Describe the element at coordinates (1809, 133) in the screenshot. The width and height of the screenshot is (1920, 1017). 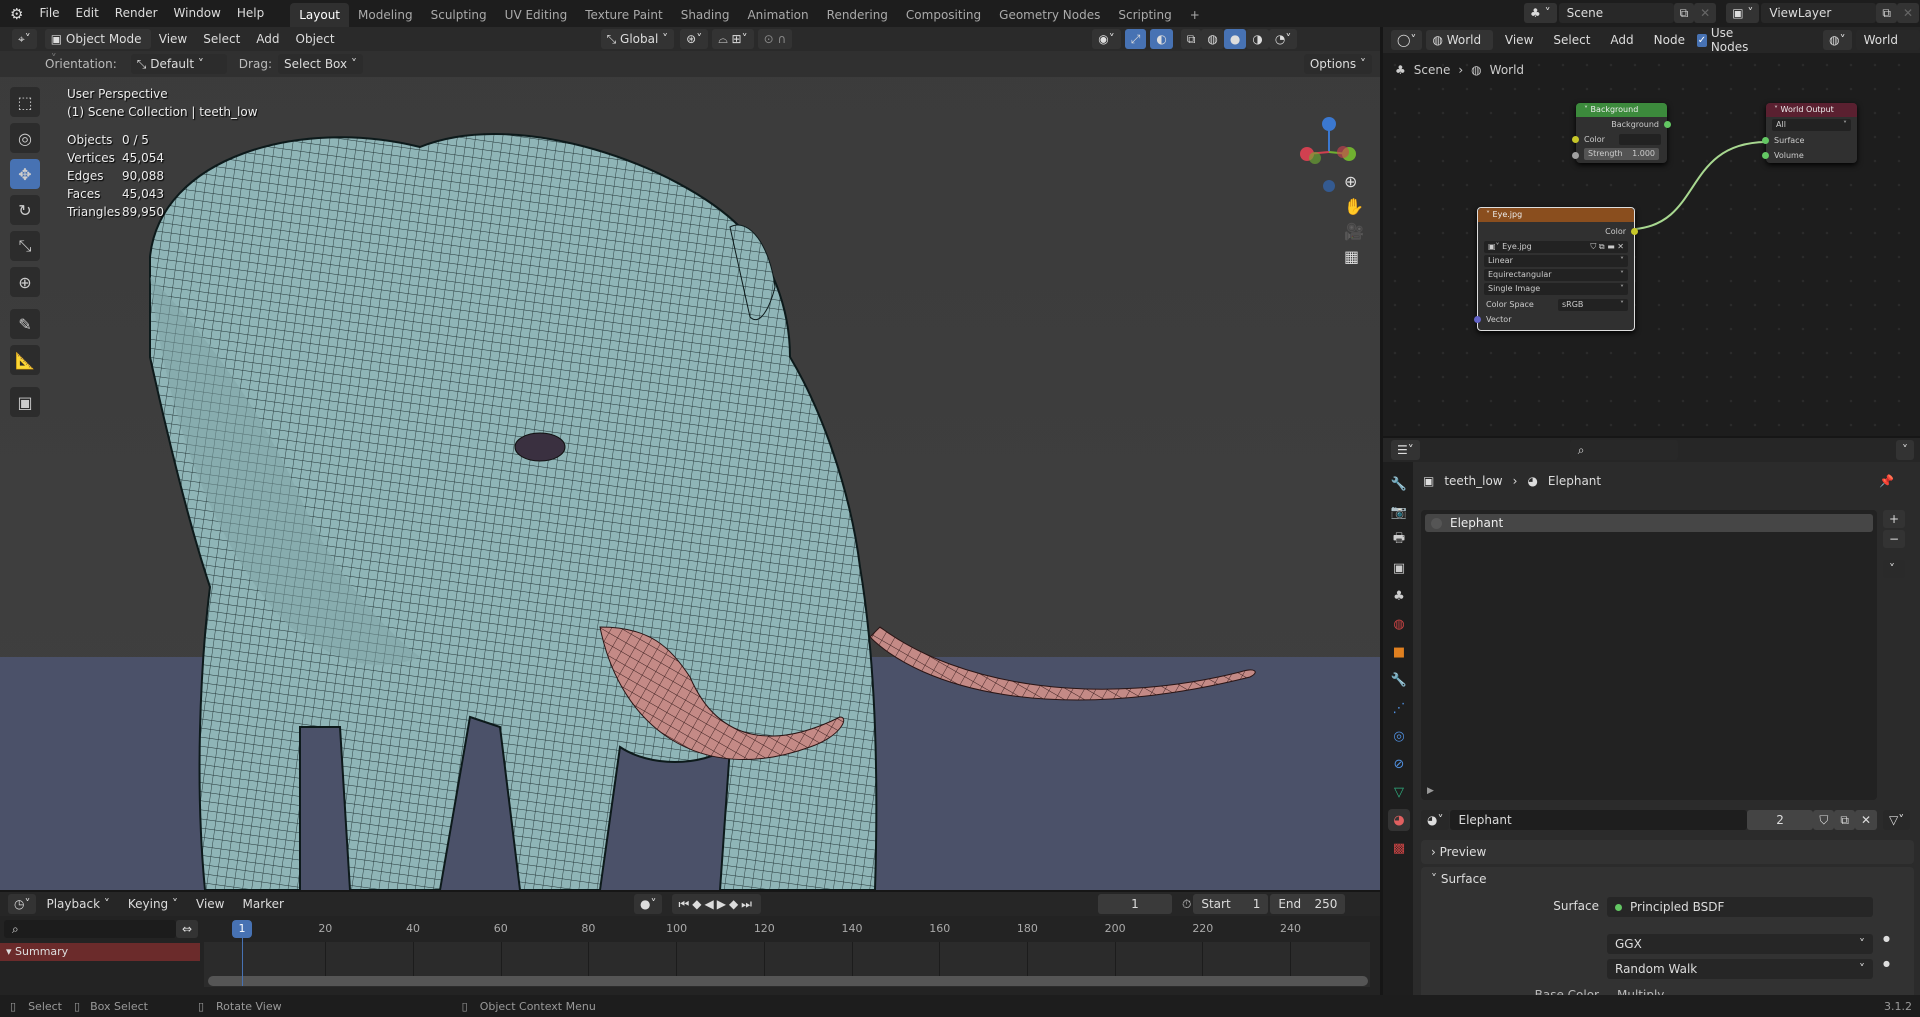
I see `world-output-node: ˅ World Output All ˅ Surface Volume` at that location.